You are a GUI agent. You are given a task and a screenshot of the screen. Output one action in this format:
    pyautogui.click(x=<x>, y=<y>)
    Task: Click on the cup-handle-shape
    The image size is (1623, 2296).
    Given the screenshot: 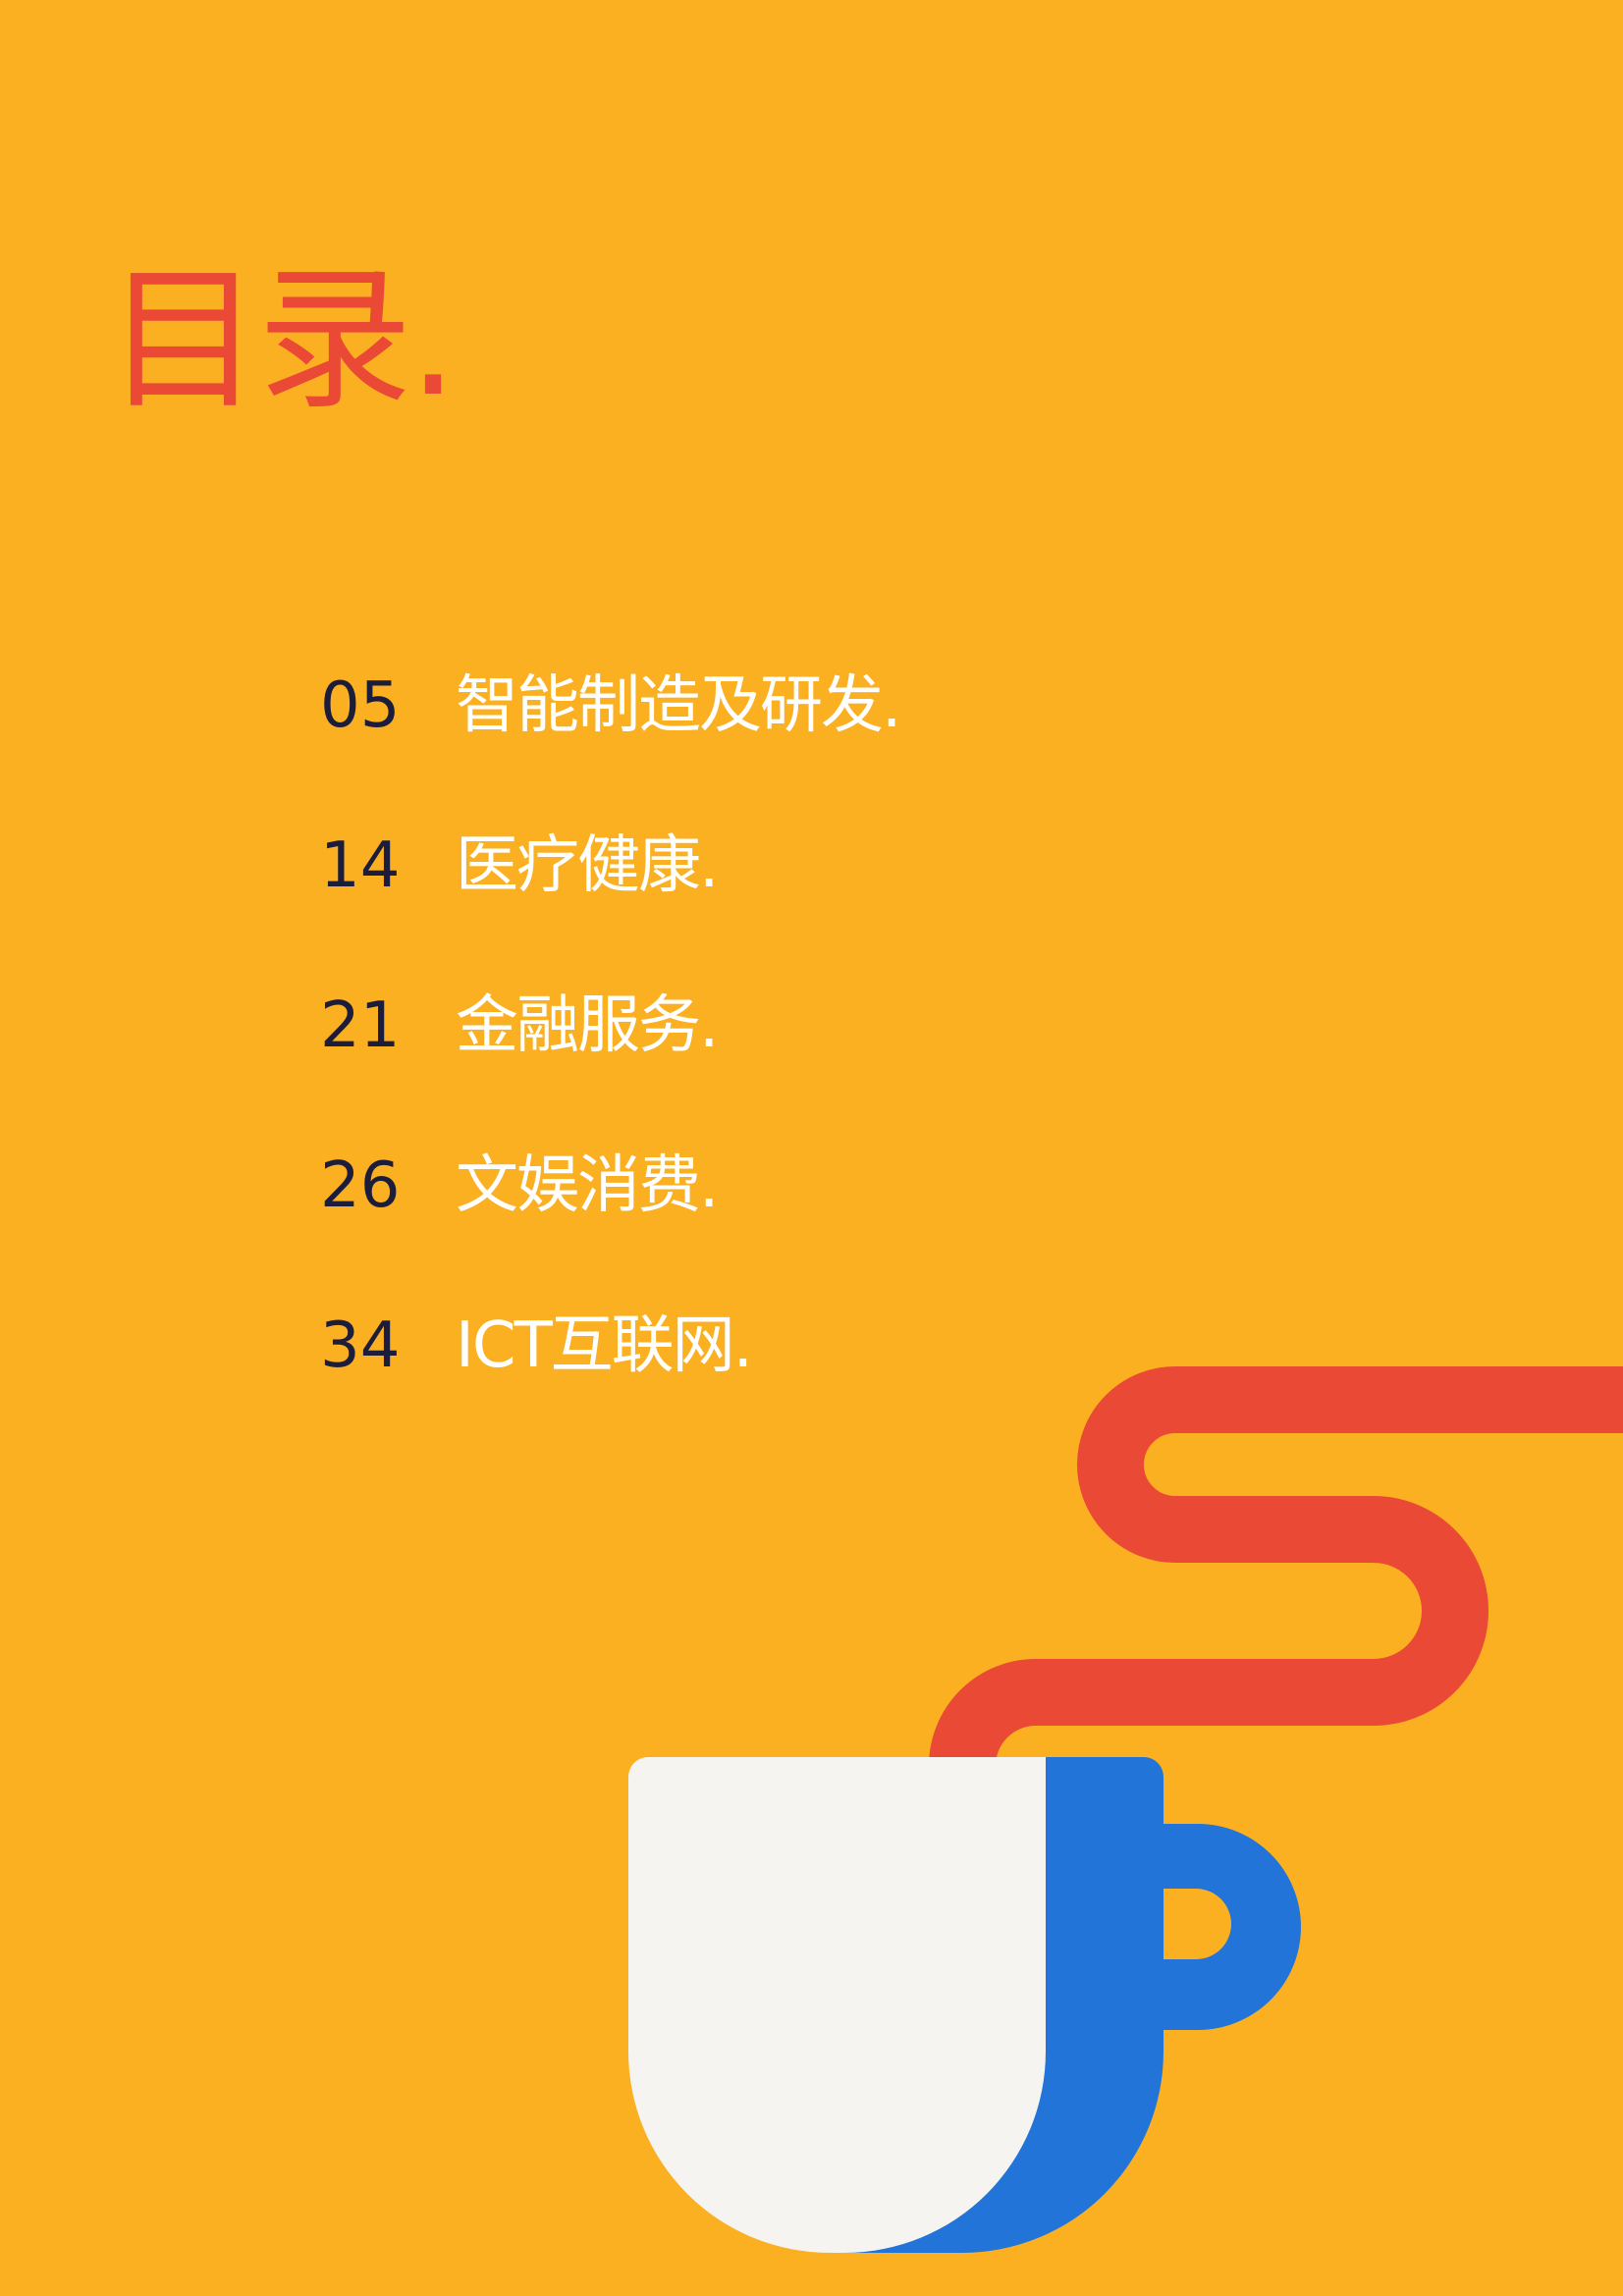 What is the action you would take?
    pyautogui.click(x=1230, y=1927)
    